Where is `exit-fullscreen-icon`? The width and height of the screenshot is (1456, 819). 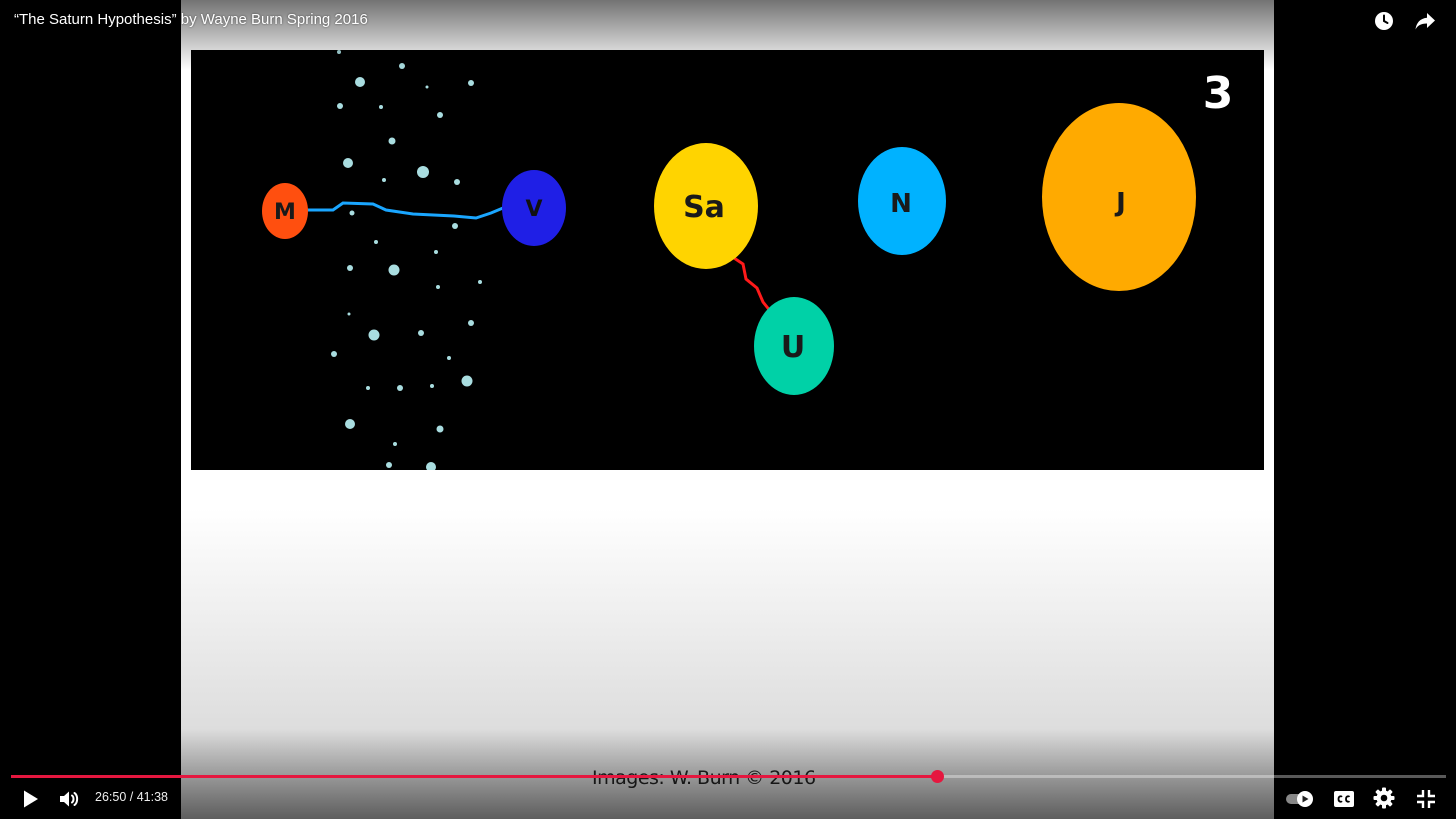 exit-fullscreen-icon is located at coordinates (1426, 799).